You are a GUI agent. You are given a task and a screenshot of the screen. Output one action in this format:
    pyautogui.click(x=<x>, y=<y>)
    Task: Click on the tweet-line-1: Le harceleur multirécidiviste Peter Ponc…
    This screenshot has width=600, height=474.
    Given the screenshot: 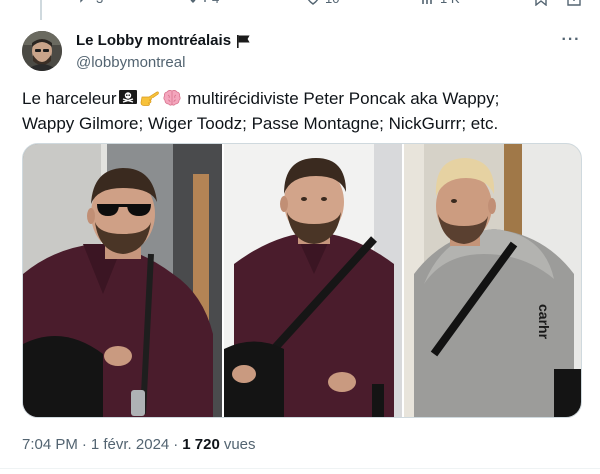 What is the action you would take?
    pyautogui.click(x=302, y=98)
    